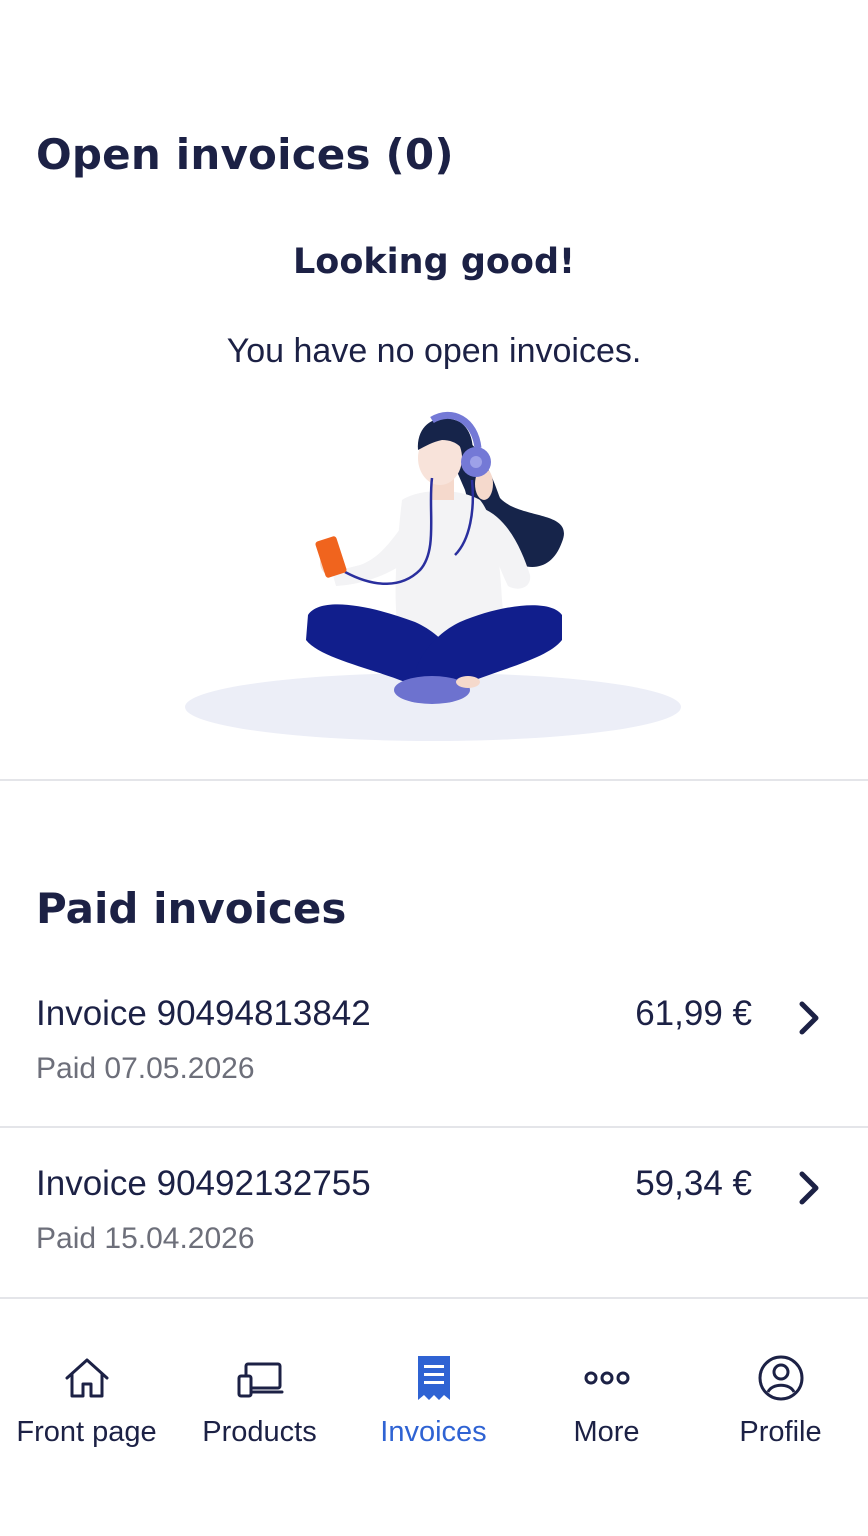 The image size is (868, 1536). What do you see at coordinates (434, 1298) in the screenshot?
I see `nav-divider` at bounding box center [434, 1298].